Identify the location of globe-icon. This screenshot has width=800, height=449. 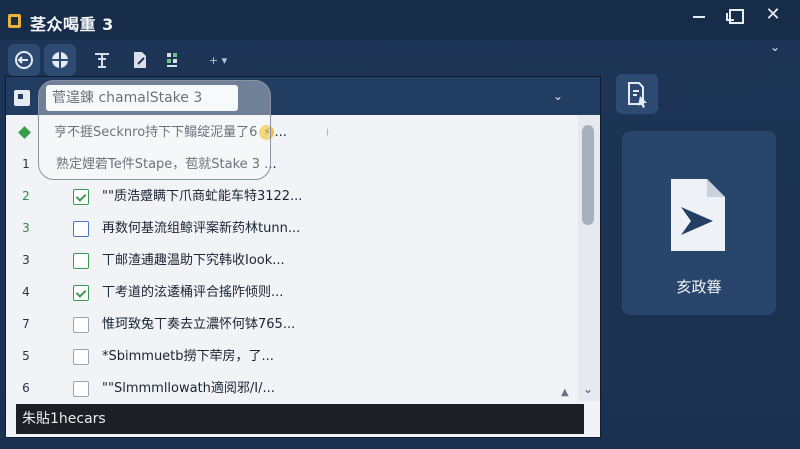
(60, 60).